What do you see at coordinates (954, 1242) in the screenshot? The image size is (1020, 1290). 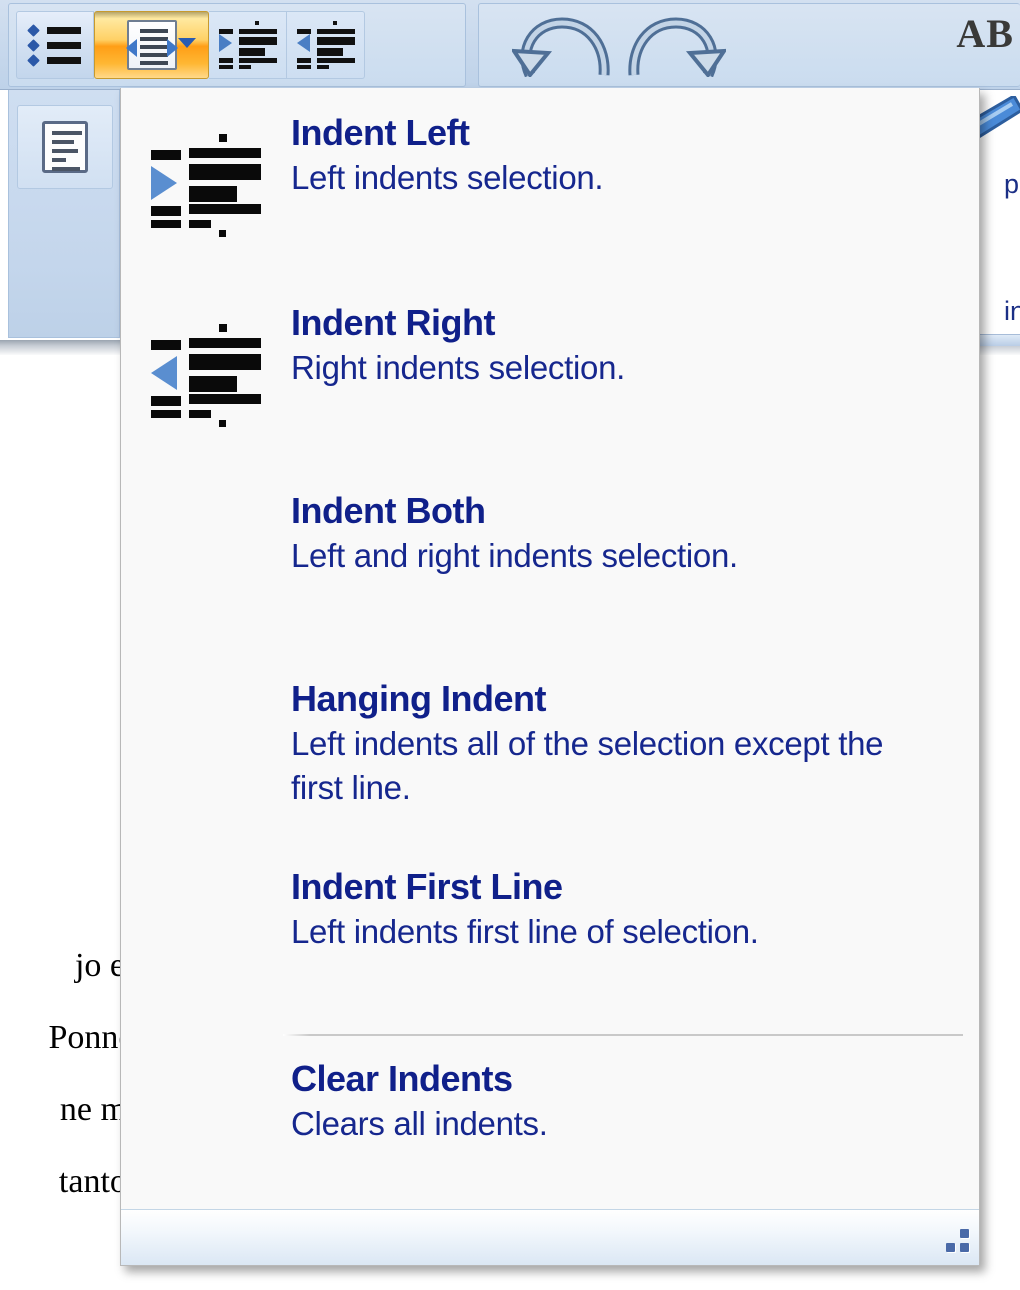 I see `resize-grip-icon` at bounding box center [954, 1242].